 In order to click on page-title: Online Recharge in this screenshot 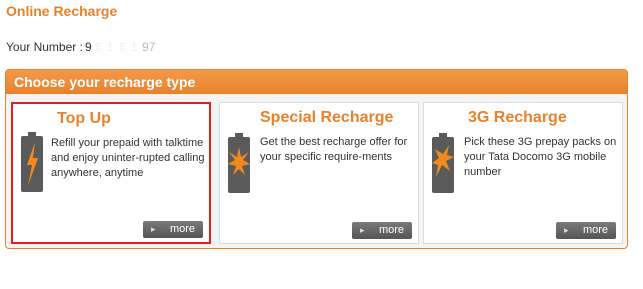, I will do `click(62, 11)`.